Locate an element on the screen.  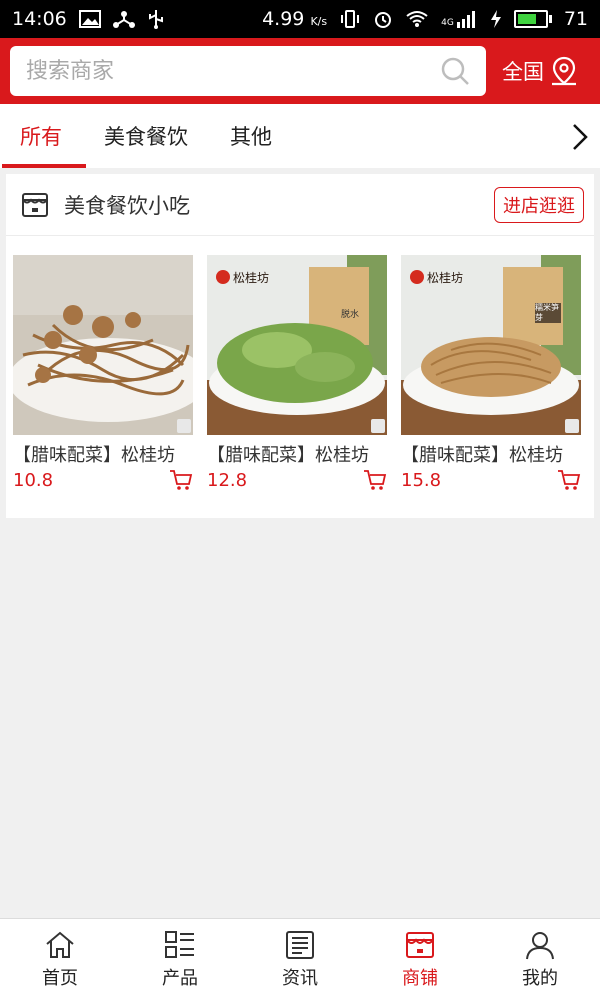
grid-list-icon is located at coordinates (179, 944).